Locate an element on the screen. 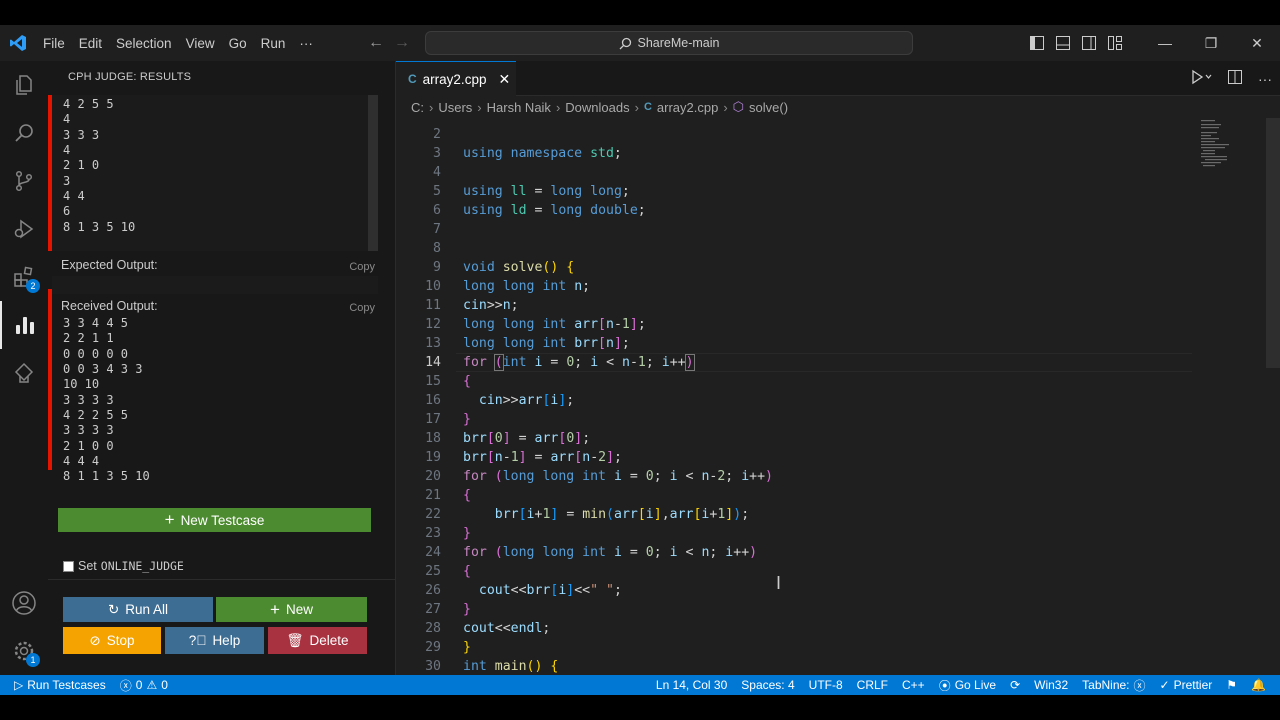 The height and width of the screenshot is (720, 1280). settings-gear-icon: 1 is located at coordinates (24, 651).